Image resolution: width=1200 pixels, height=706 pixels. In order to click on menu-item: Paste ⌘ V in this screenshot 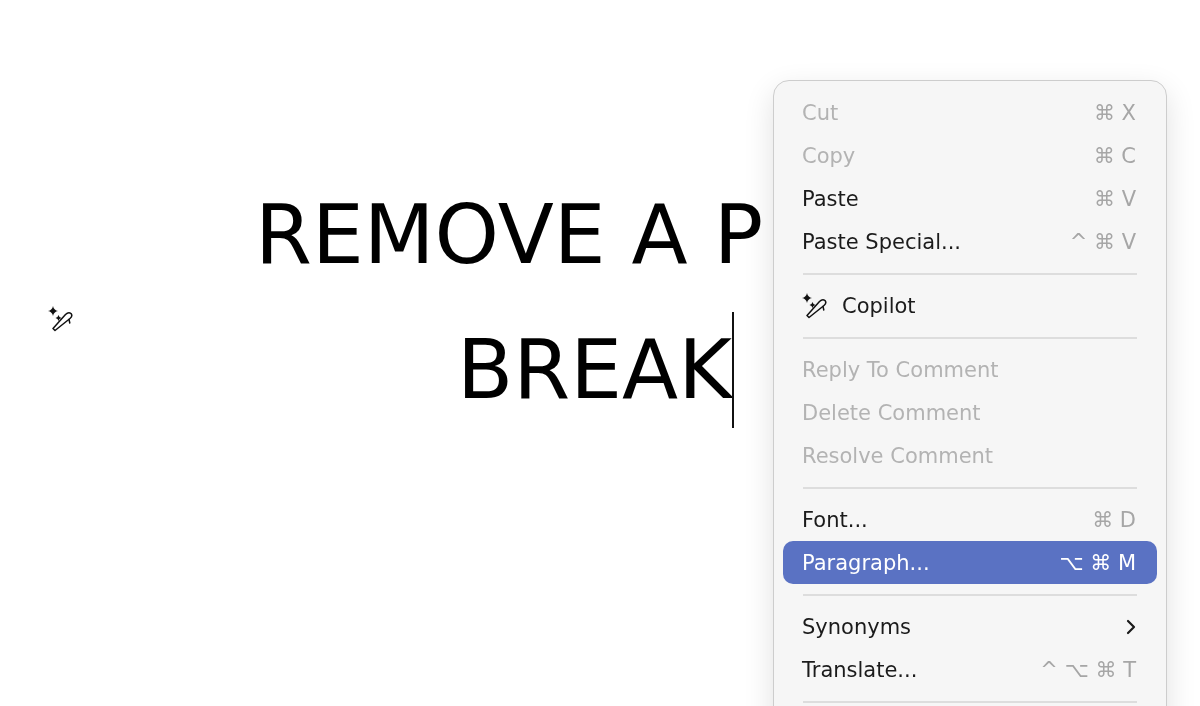, I will do `click(970, 198)`.